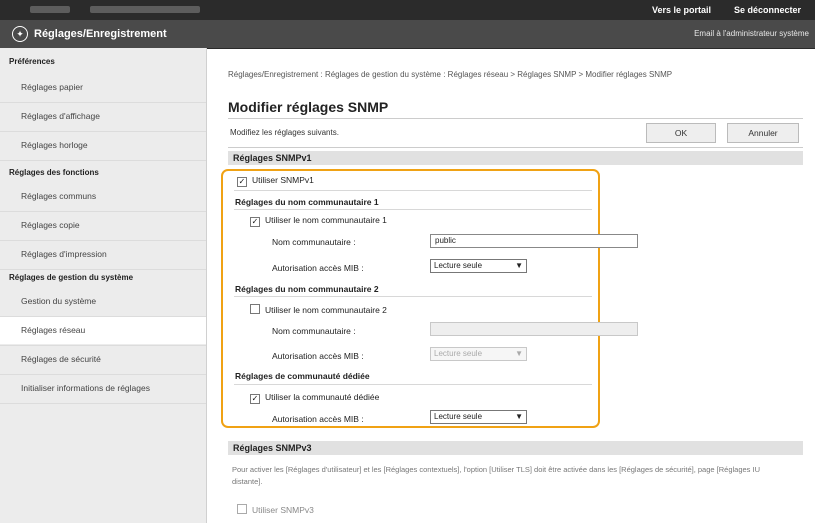 Image resolution: width=815 pixels, height=523 pixels. I want to click on use-dedicated-label: Utiliser la communauté dédiée, so click(322, 397).